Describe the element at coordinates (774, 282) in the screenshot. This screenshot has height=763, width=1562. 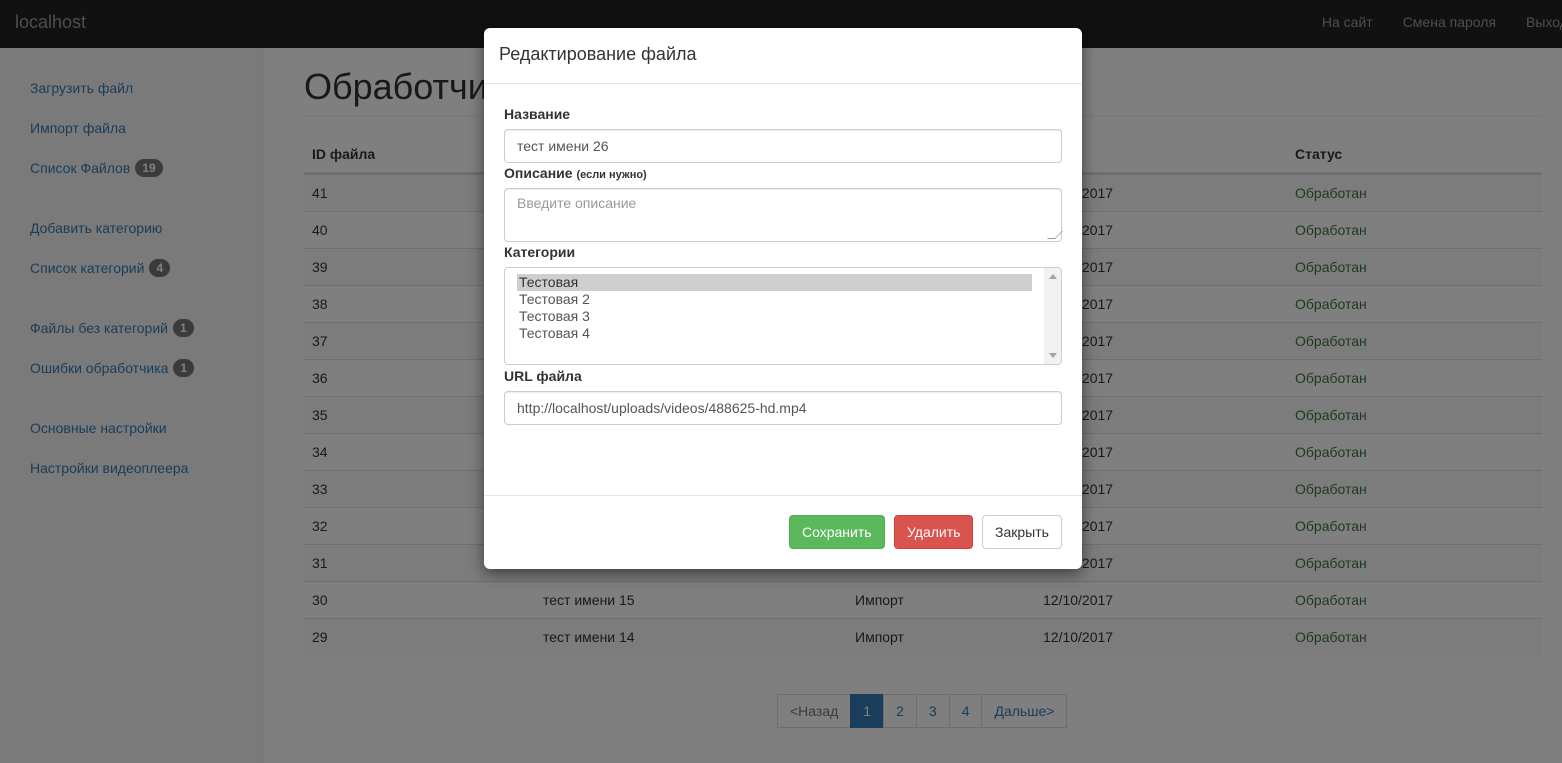
I see `category-option: Тестовая` at that location.